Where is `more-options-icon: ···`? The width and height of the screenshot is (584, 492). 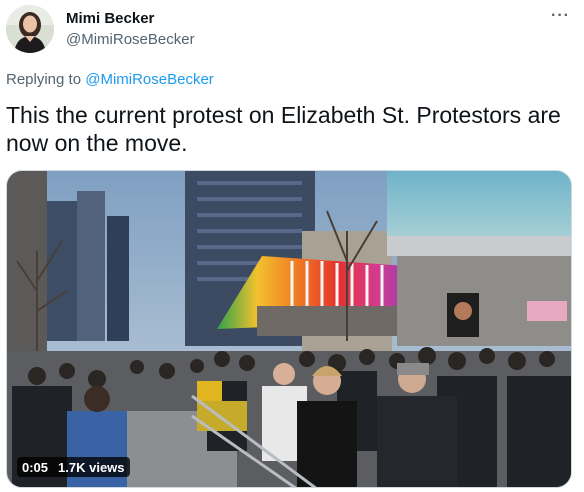 more-options-icon: ··· is located at coordinates (560, 16).